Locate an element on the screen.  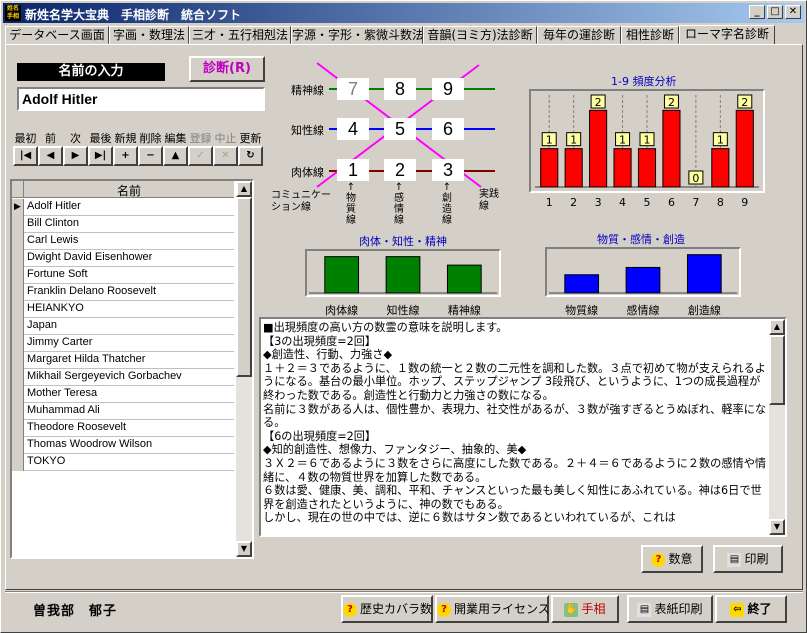
license-button: ? 開業用ライセンス is located at coordinates (492, 609).